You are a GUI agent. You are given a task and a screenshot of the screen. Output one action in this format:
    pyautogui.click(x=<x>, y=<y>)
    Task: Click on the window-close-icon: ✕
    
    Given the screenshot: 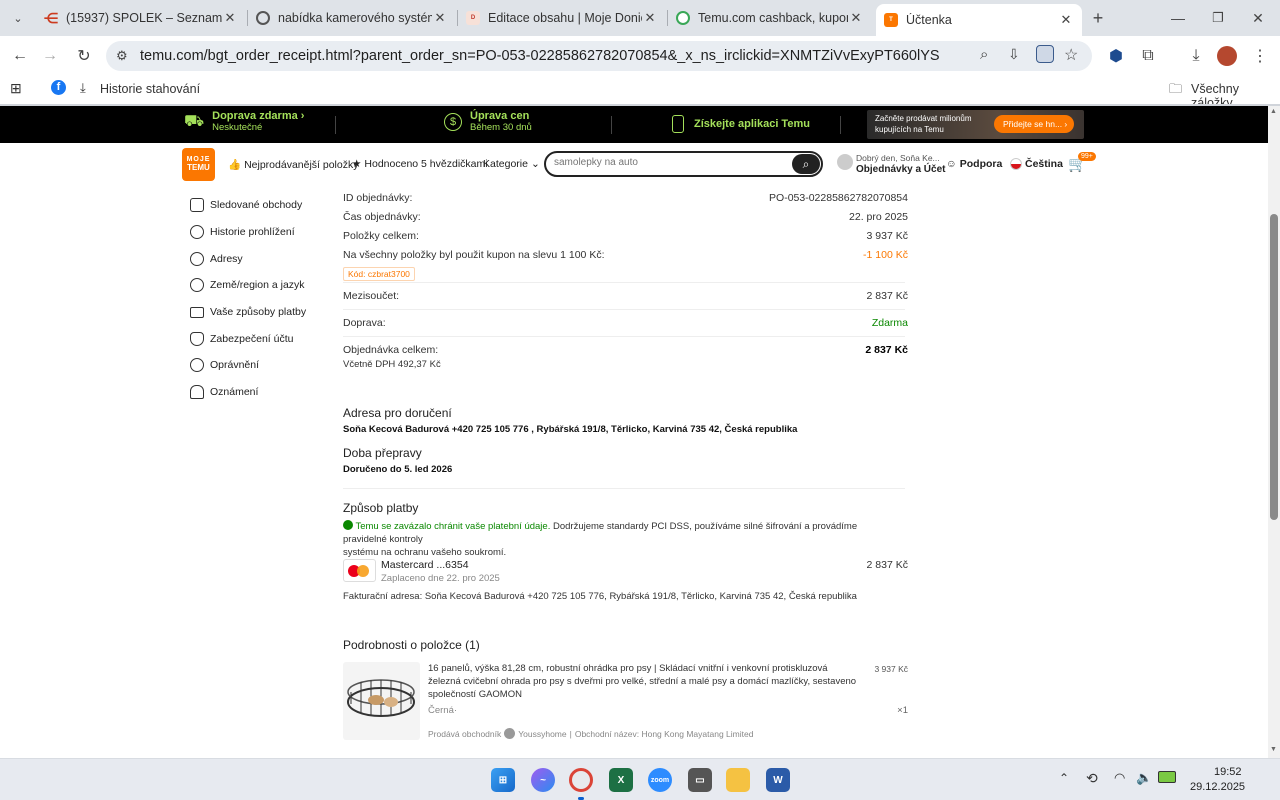 What is the action you would take?
    pyautogui.click(x=1258, y=18)
    